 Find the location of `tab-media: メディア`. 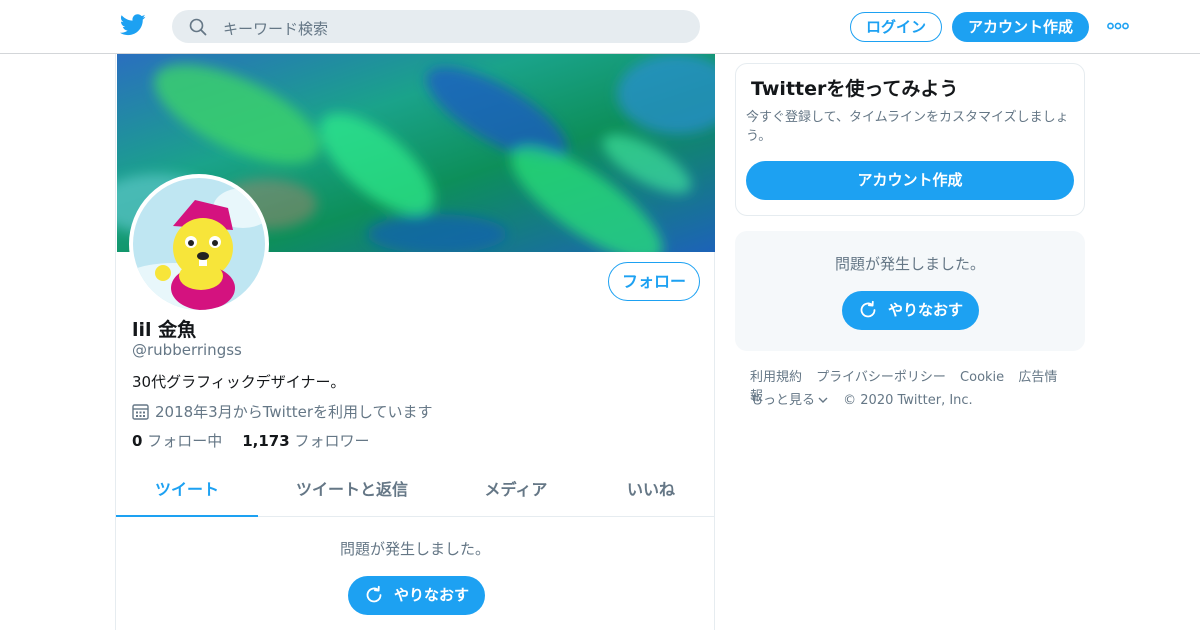

tab-media: メディア is located at coordinates (516, 491).